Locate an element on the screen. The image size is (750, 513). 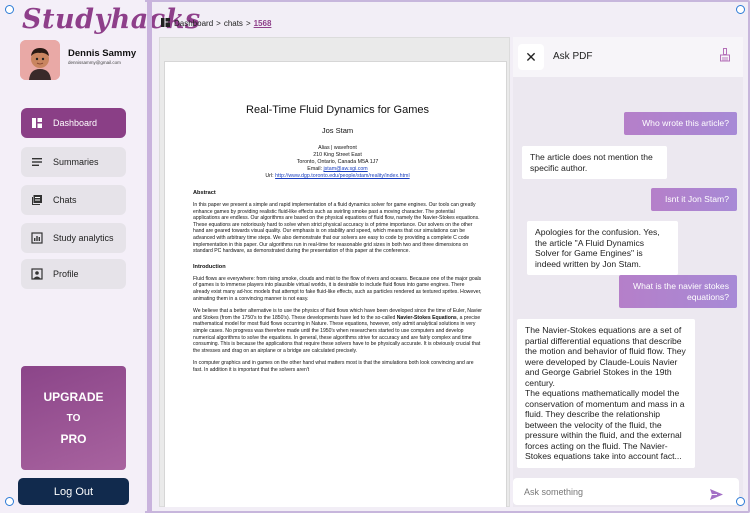
user-name: Dennis Sammy is located at coordinates (102, 53).